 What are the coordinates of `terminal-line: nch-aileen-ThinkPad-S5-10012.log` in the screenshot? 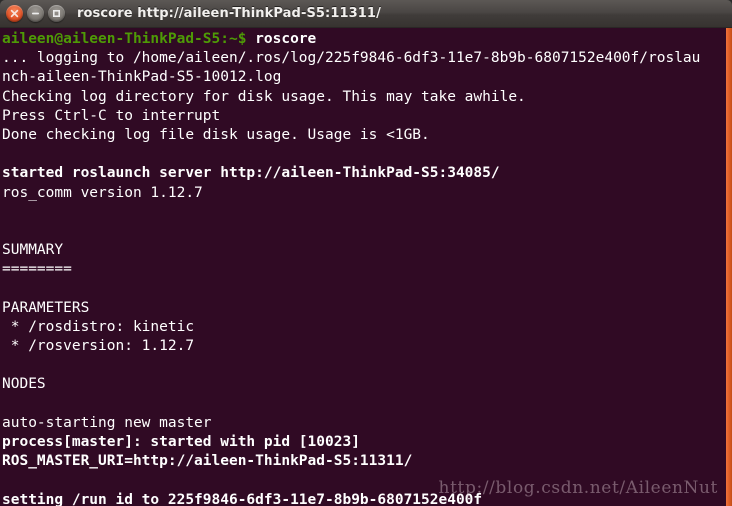 It's located at (364, 77).